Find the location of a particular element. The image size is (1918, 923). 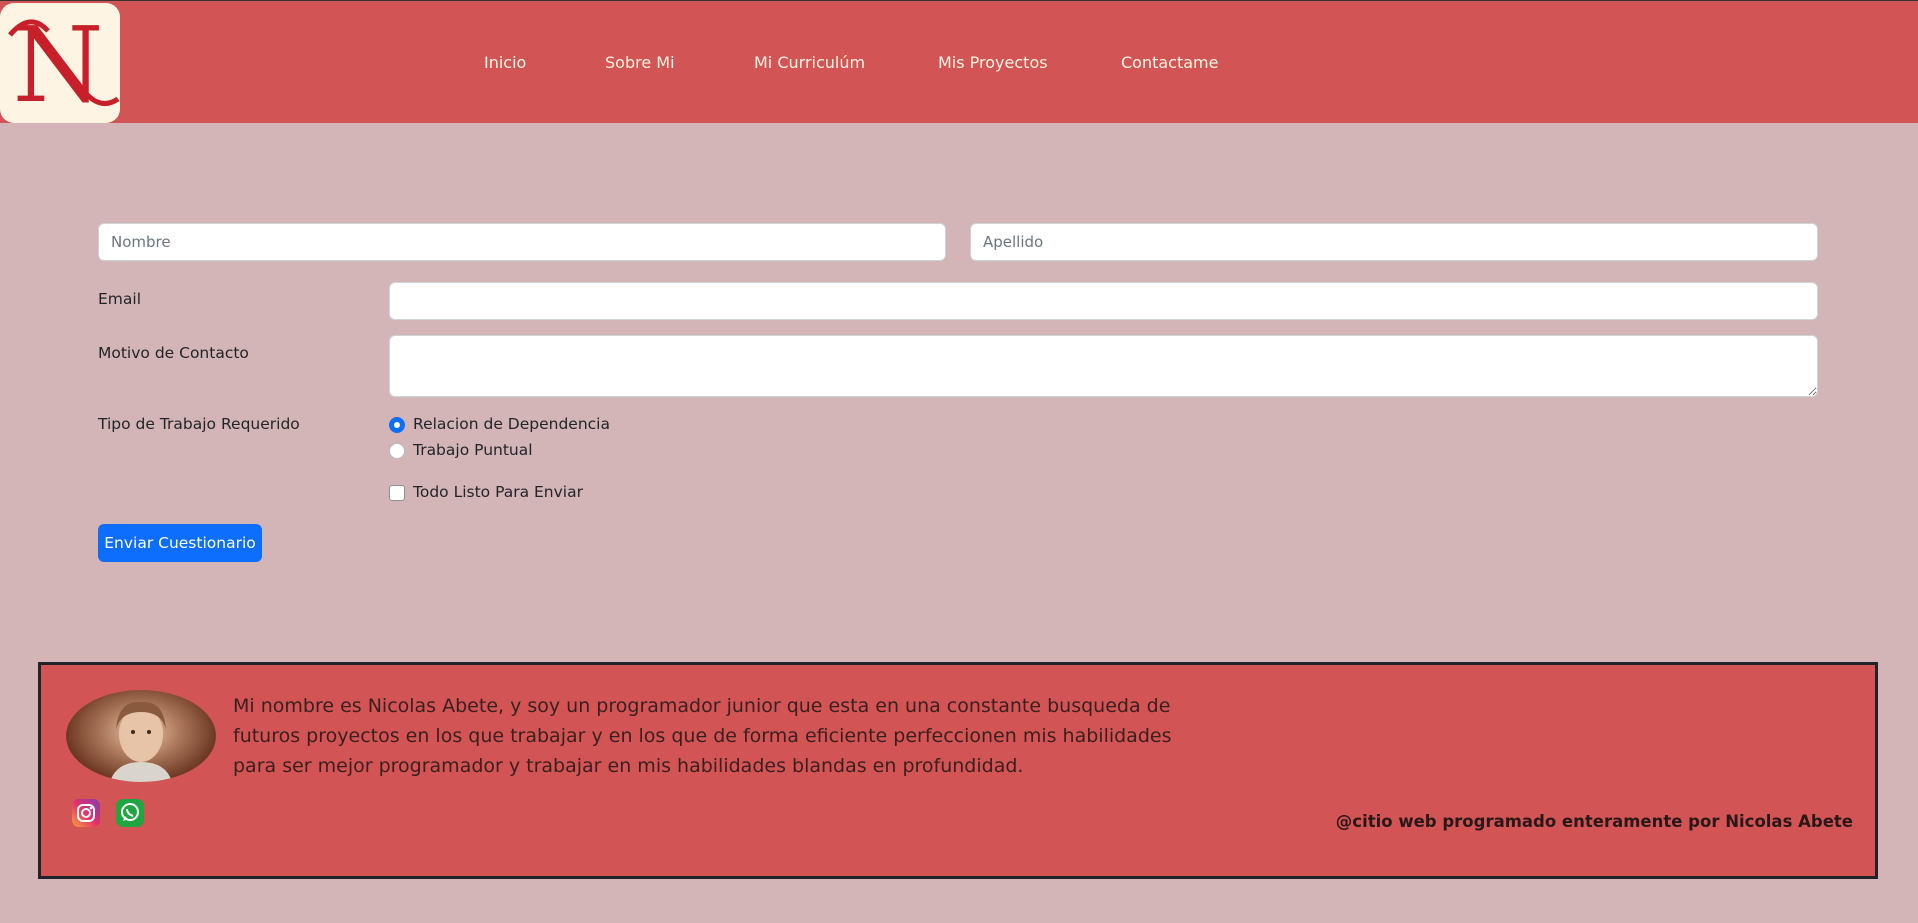

email-label: Email is located at coordinates (120, 299).